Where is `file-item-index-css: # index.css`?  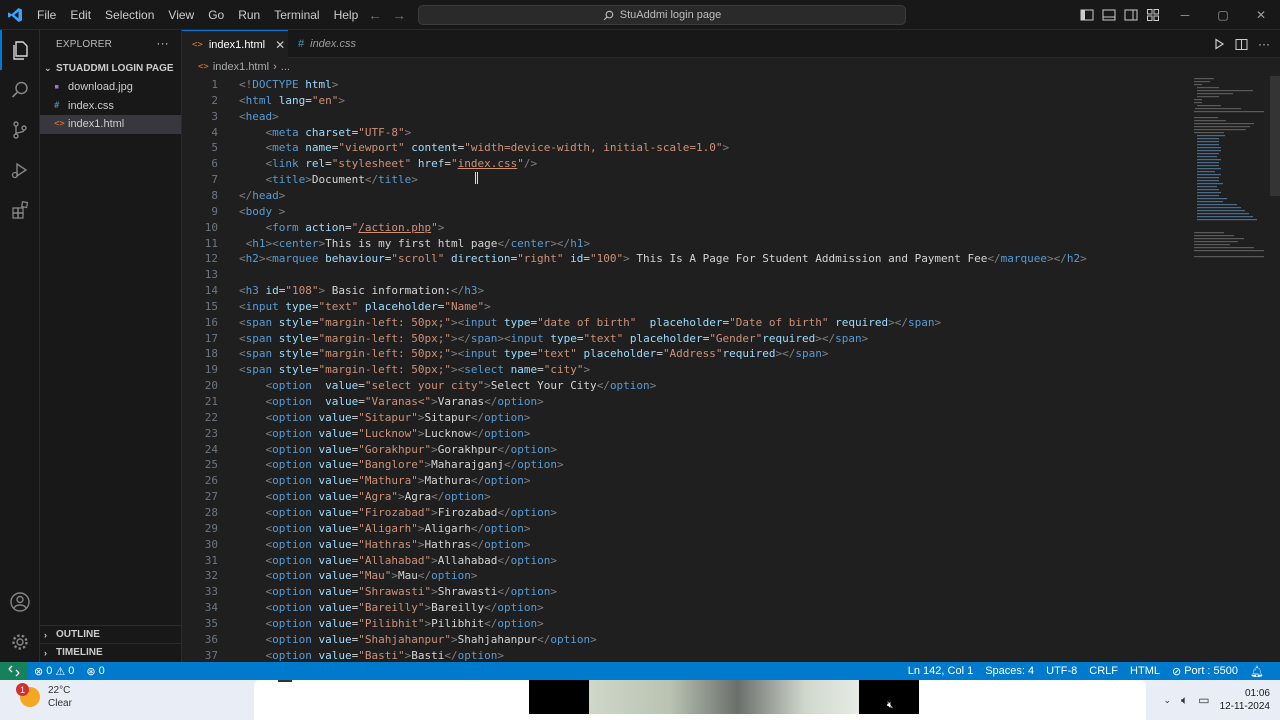
file-item-index-css: # index.css is located at coordinates (110, 106).